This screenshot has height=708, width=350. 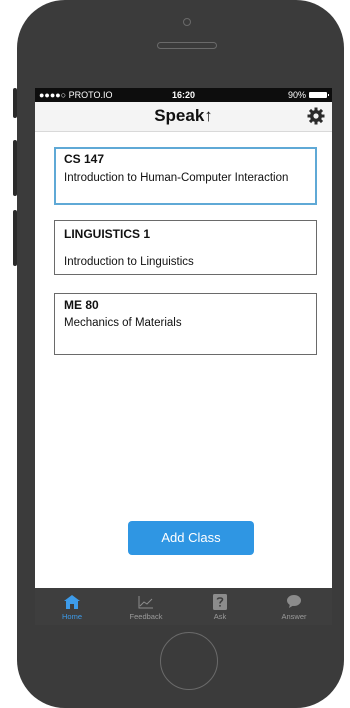 I want to click on camera-dot, so click(x=187, y=22).